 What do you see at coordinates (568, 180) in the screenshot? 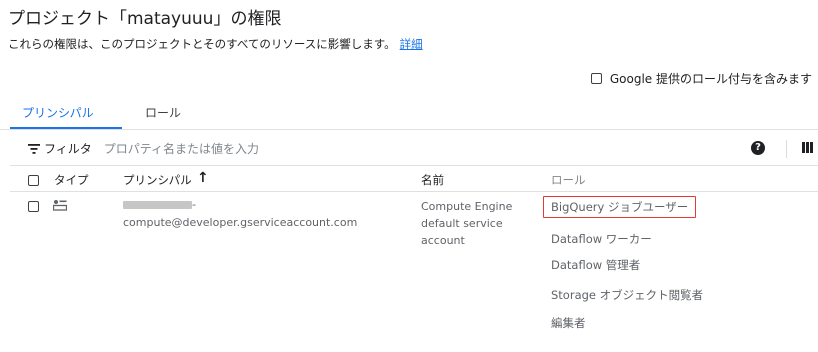
I see `column-header-role: ロール` at bounding box center [568, 180].